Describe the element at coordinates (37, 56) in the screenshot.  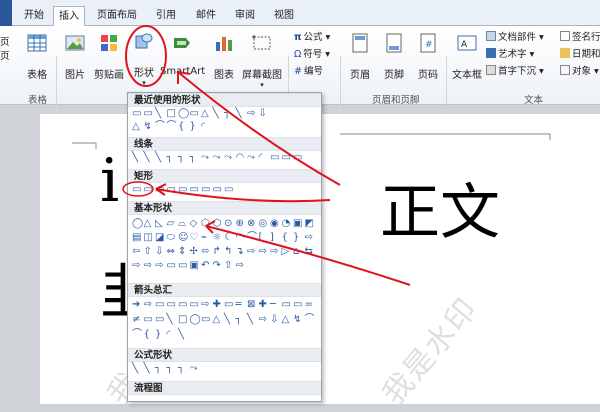
I see `table-button: 表格` at that location.